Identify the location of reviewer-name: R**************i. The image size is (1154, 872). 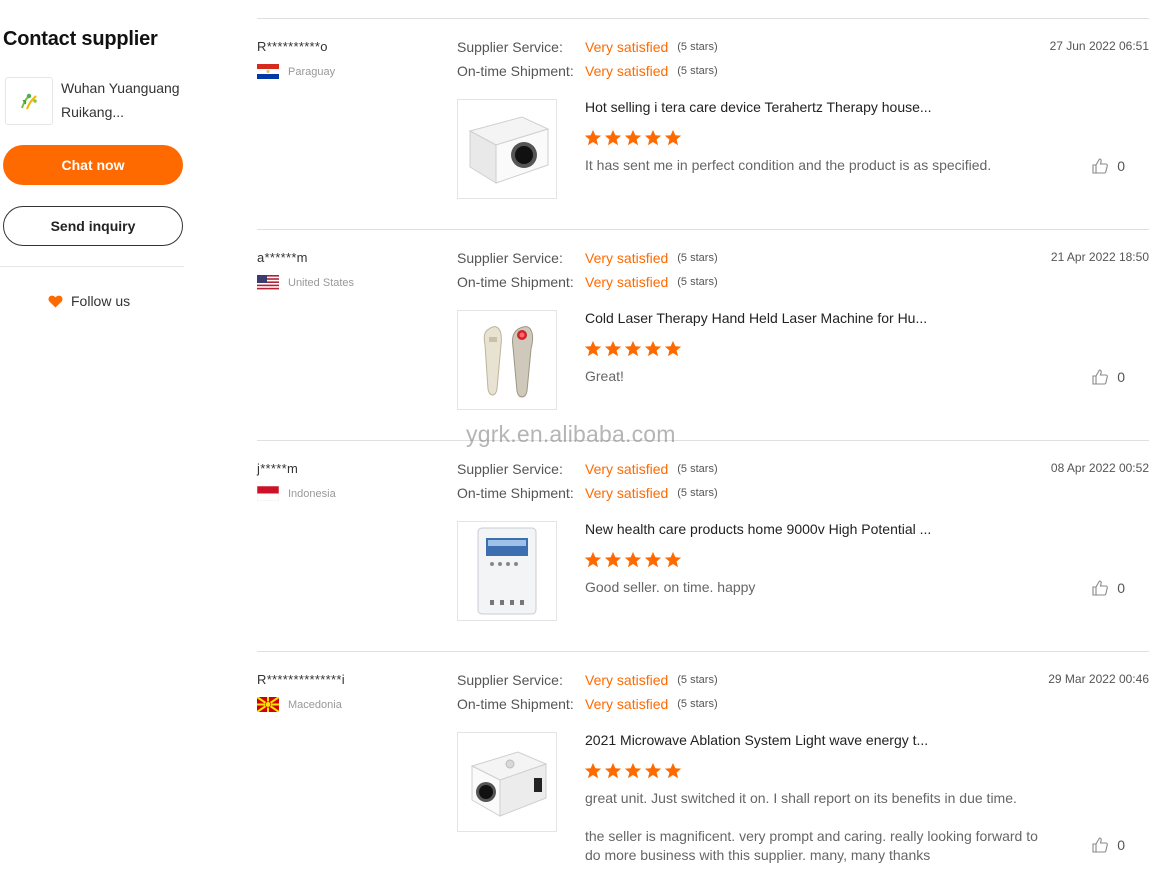
(301, 679).